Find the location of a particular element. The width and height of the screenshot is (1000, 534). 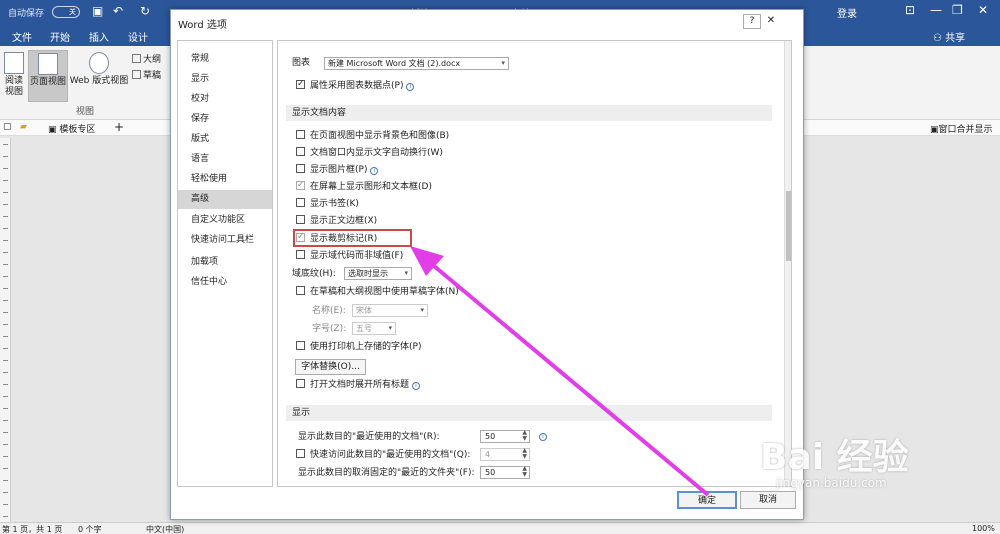

nav-display: 显示 is located at coordinates (225, 79).